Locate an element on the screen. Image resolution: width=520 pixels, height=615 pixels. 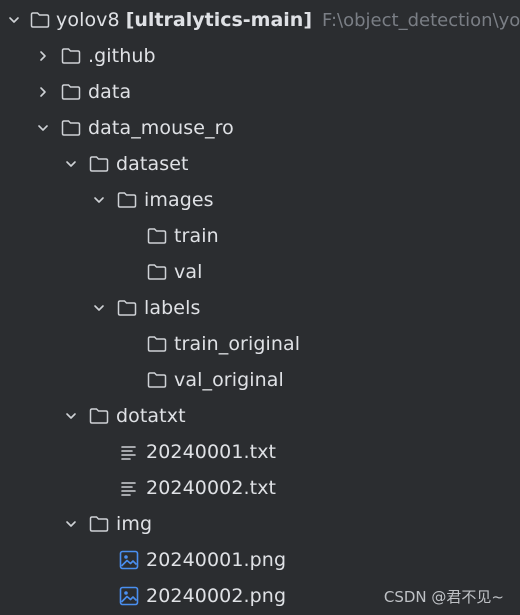
tree-item-label: images is located at coordinates (179, 200).